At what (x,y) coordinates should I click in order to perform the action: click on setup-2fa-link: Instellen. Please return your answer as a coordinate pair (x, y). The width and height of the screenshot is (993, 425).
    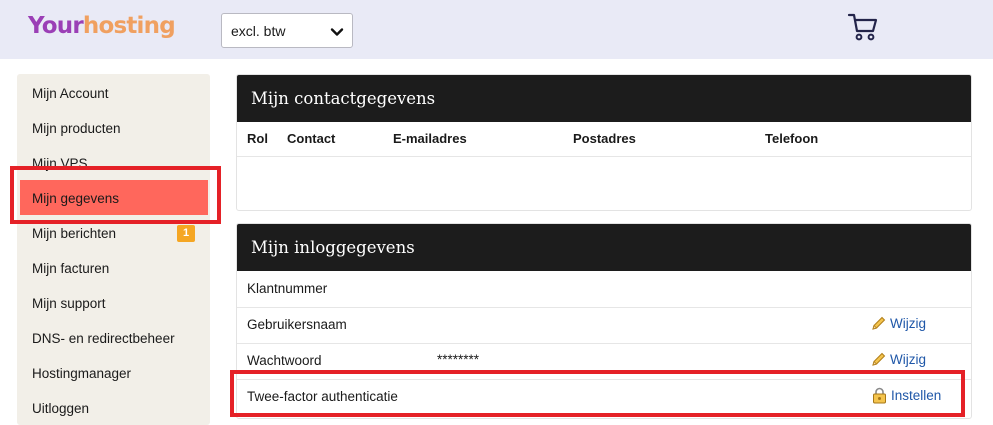
    Looking at the image, I should click on (906, 395).